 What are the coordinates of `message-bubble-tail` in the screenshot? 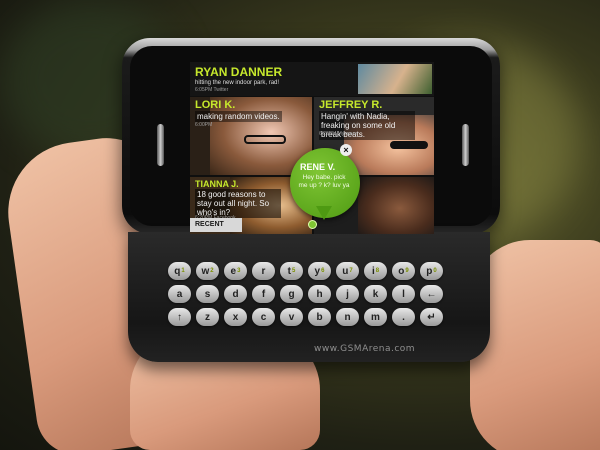 It's located at (324, 213).